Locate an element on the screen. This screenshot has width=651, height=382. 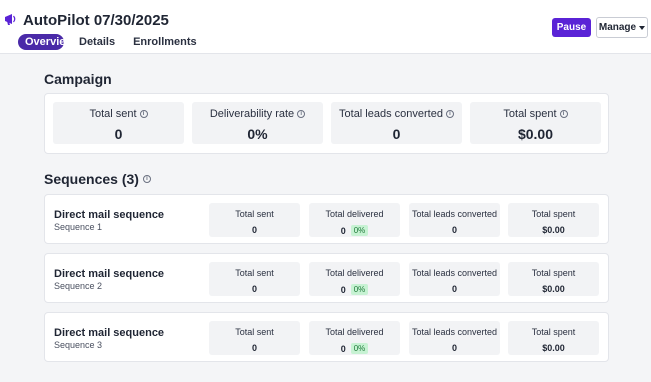
stat-total-leads-converted: Total leads converted i 0 is located at coordinates (396, 123).